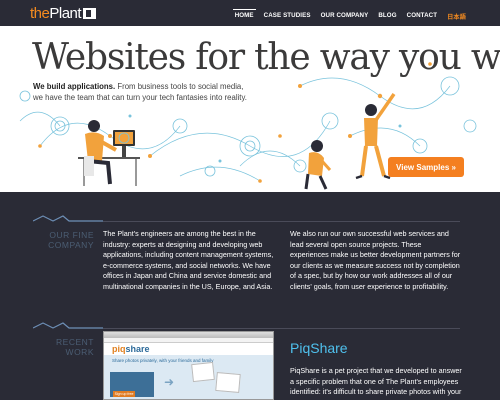 This screenshot has width=500, height=400. Describe the element at coordinates (188, 349) in the screenshot. I see `piqshare-header: piqshare` at that location.